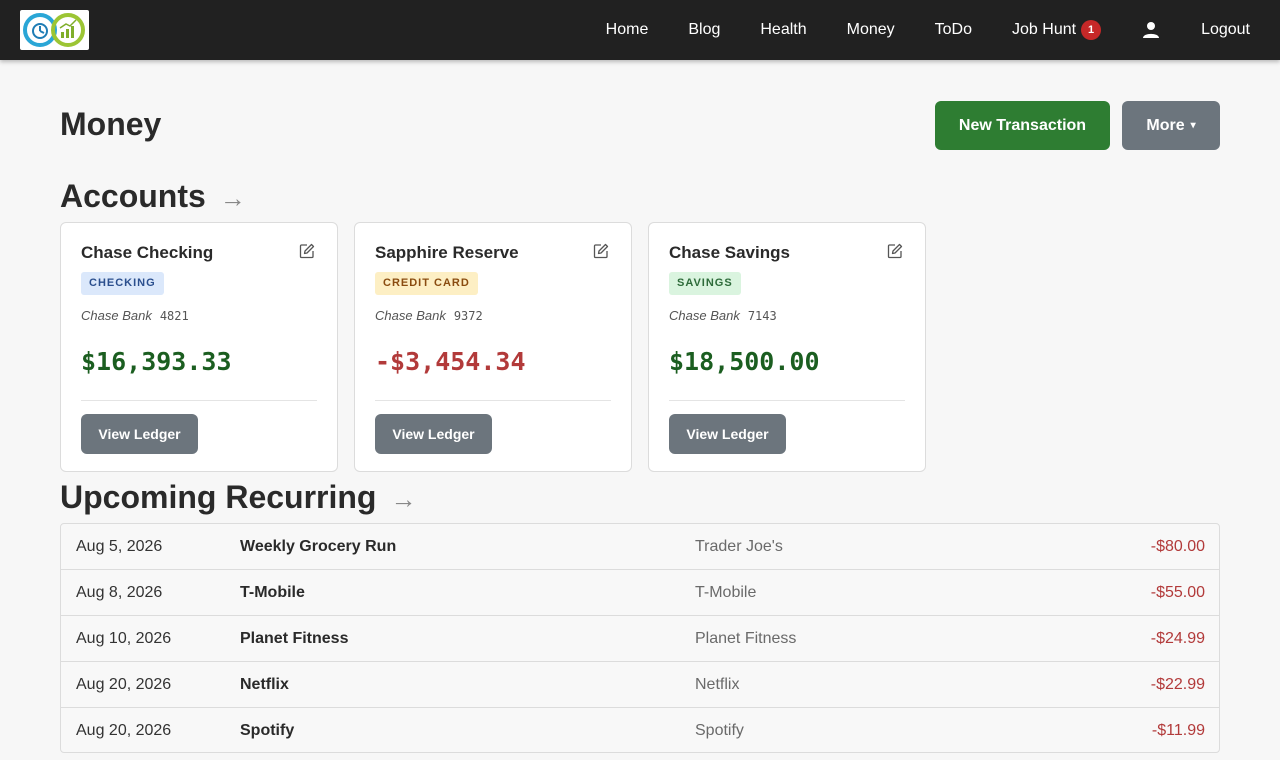 The image size is (1280, 760). I want to click on recurring-payee: Spotify, so click(719, 730).